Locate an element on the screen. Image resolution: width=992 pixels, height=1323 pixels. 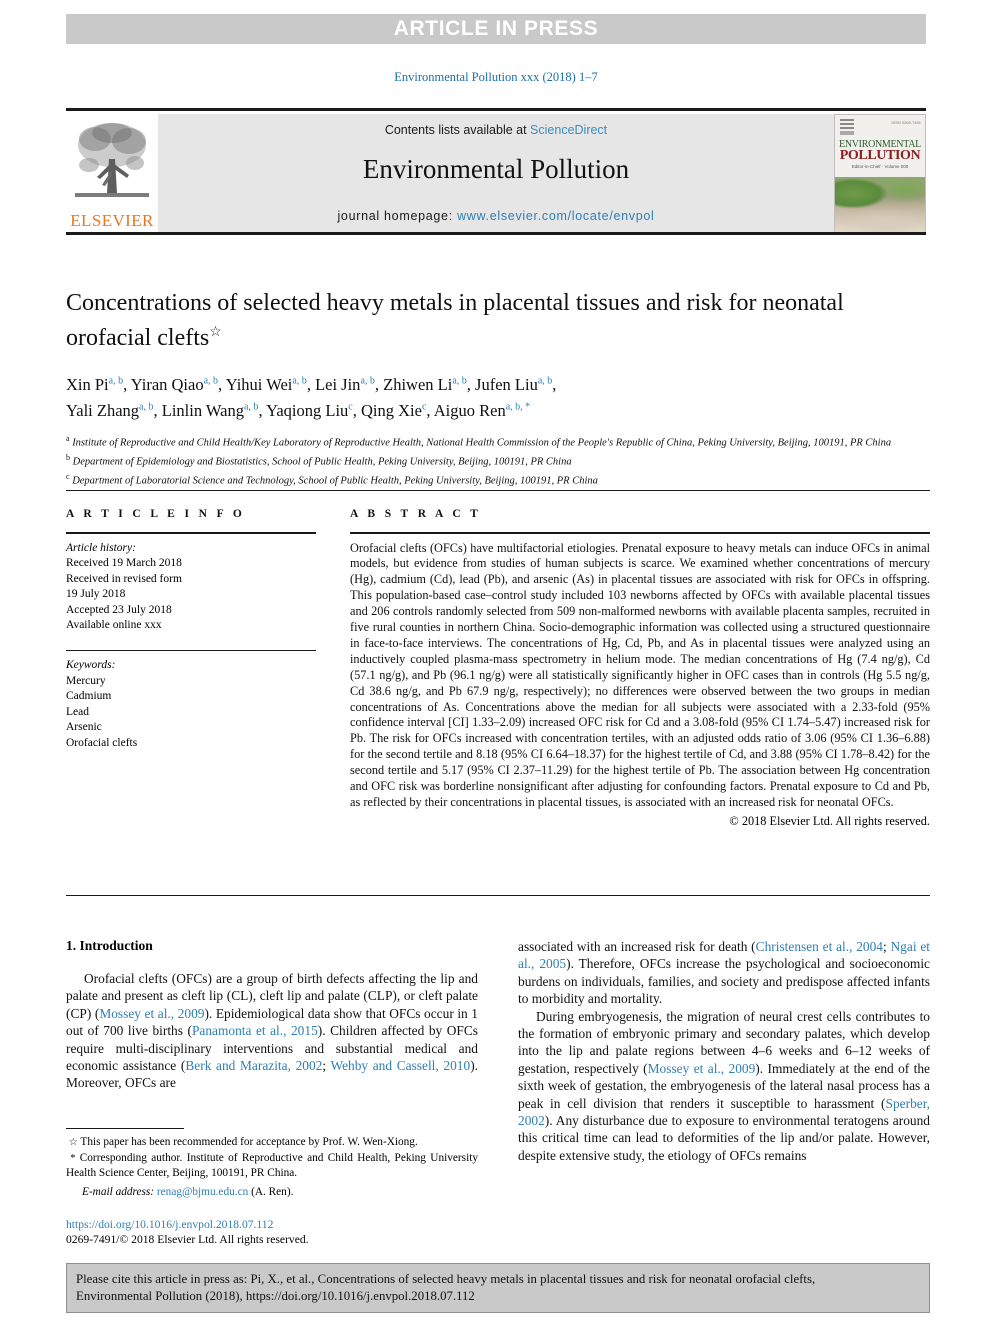
cover-issn: ISSN 0269-7491 is located at coordinates (906, 122).